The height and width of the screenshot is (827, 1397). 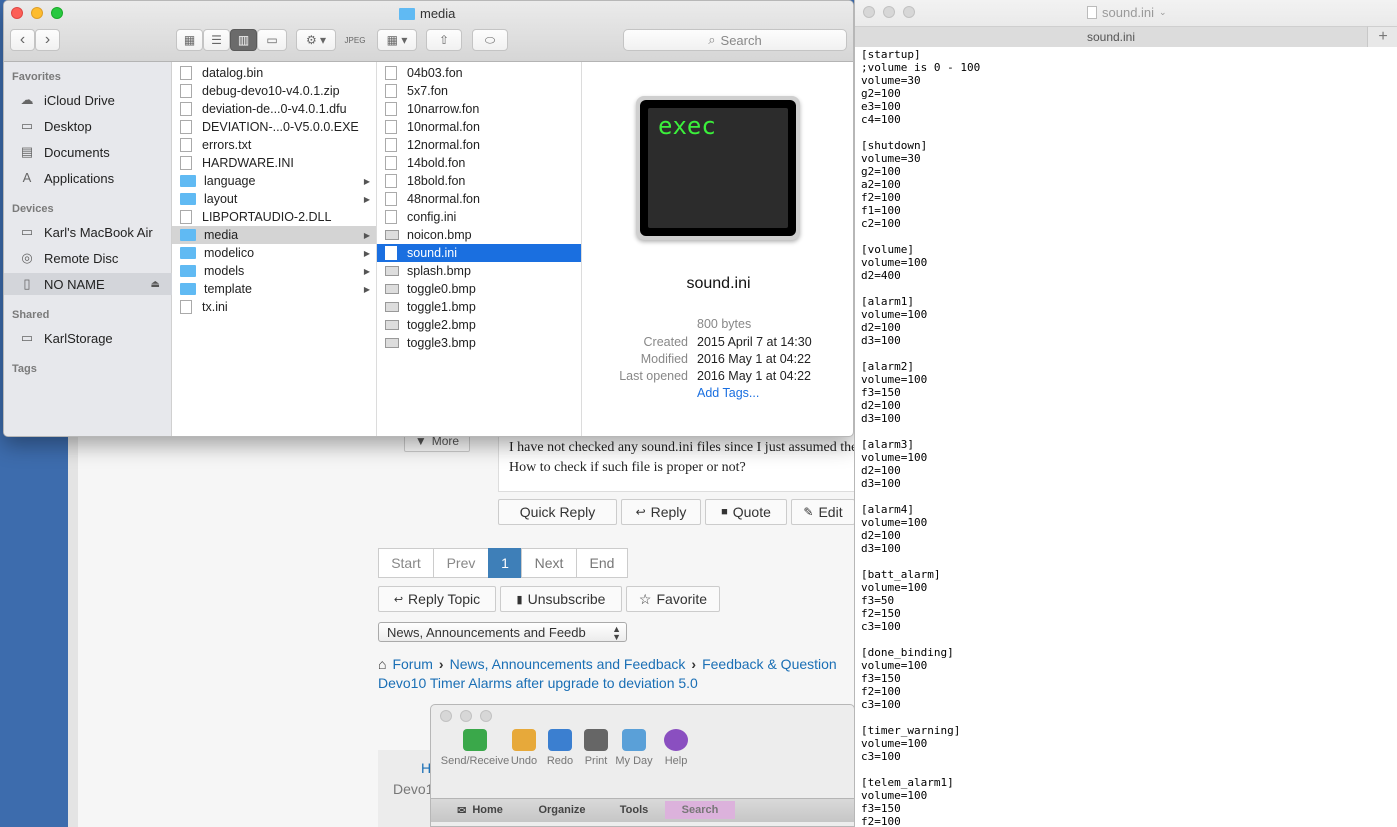 I want to click on file-item: LIBPORTAUDIO-2.DLL, so click(x=274, y=217).